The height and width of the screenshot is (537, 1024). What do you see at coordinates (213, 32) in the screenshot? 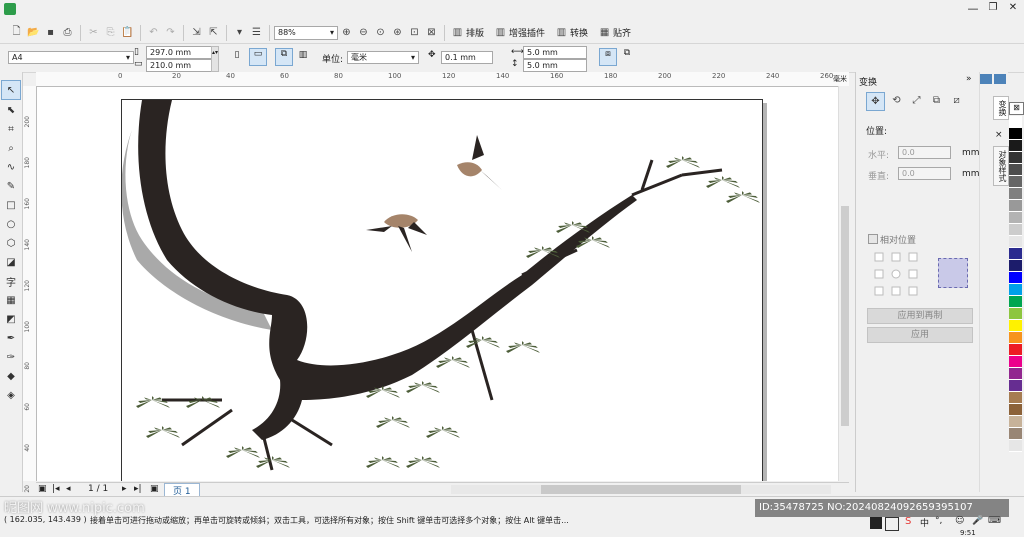
I see `export-icon: ⇱` at bounding box center [213, 32].